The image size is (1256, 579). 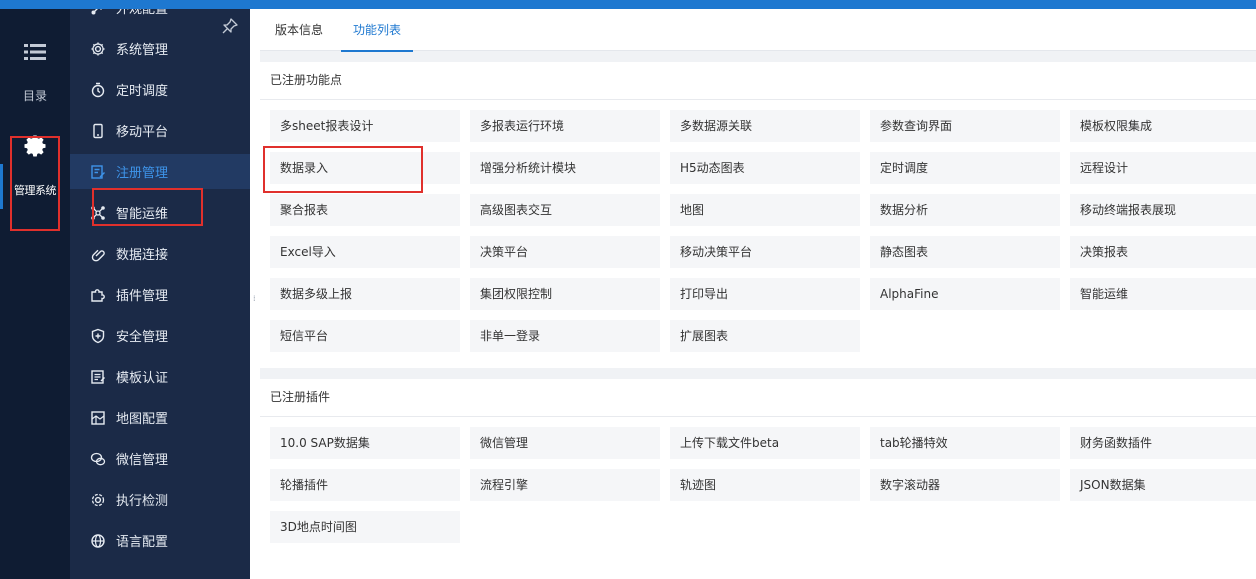 I want to click on feature-item: Excel导入, so click(x=365, y=252).